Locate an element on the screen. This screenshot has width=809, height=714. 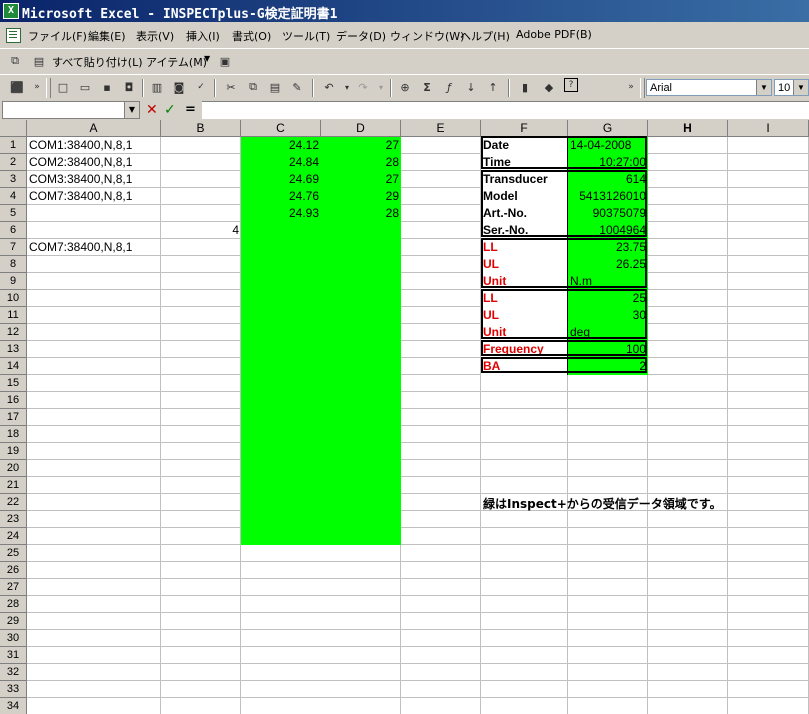
row-header-17: 17 is located at coordinates (13, 417).